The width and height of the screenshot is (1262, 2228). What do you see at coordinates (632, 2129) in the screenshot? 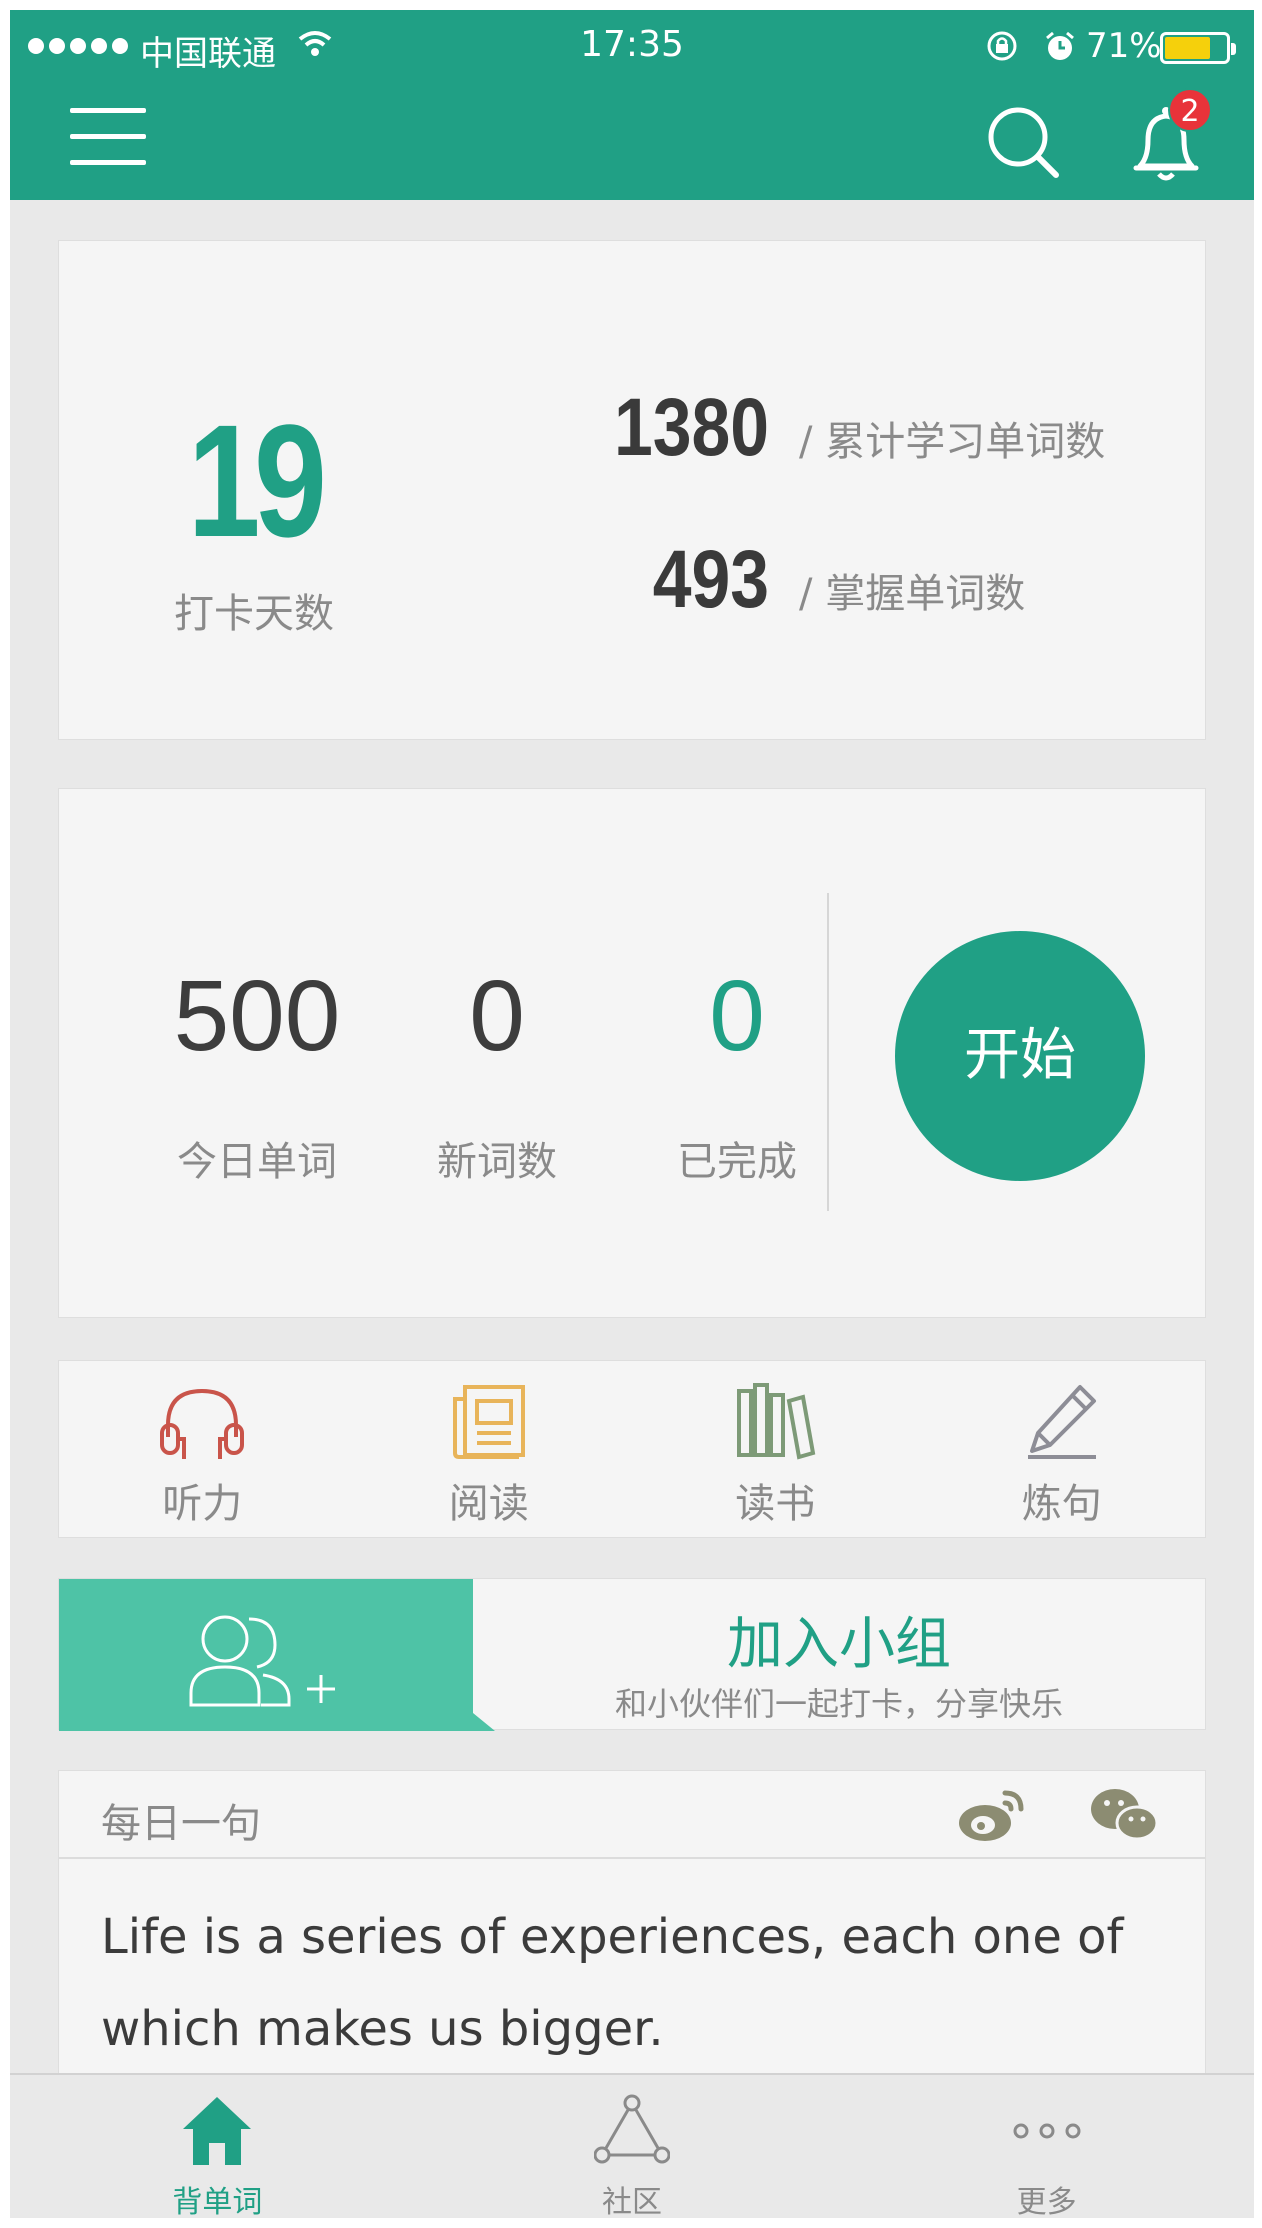
I see `community-icon` at bounding box center [632, 2129].